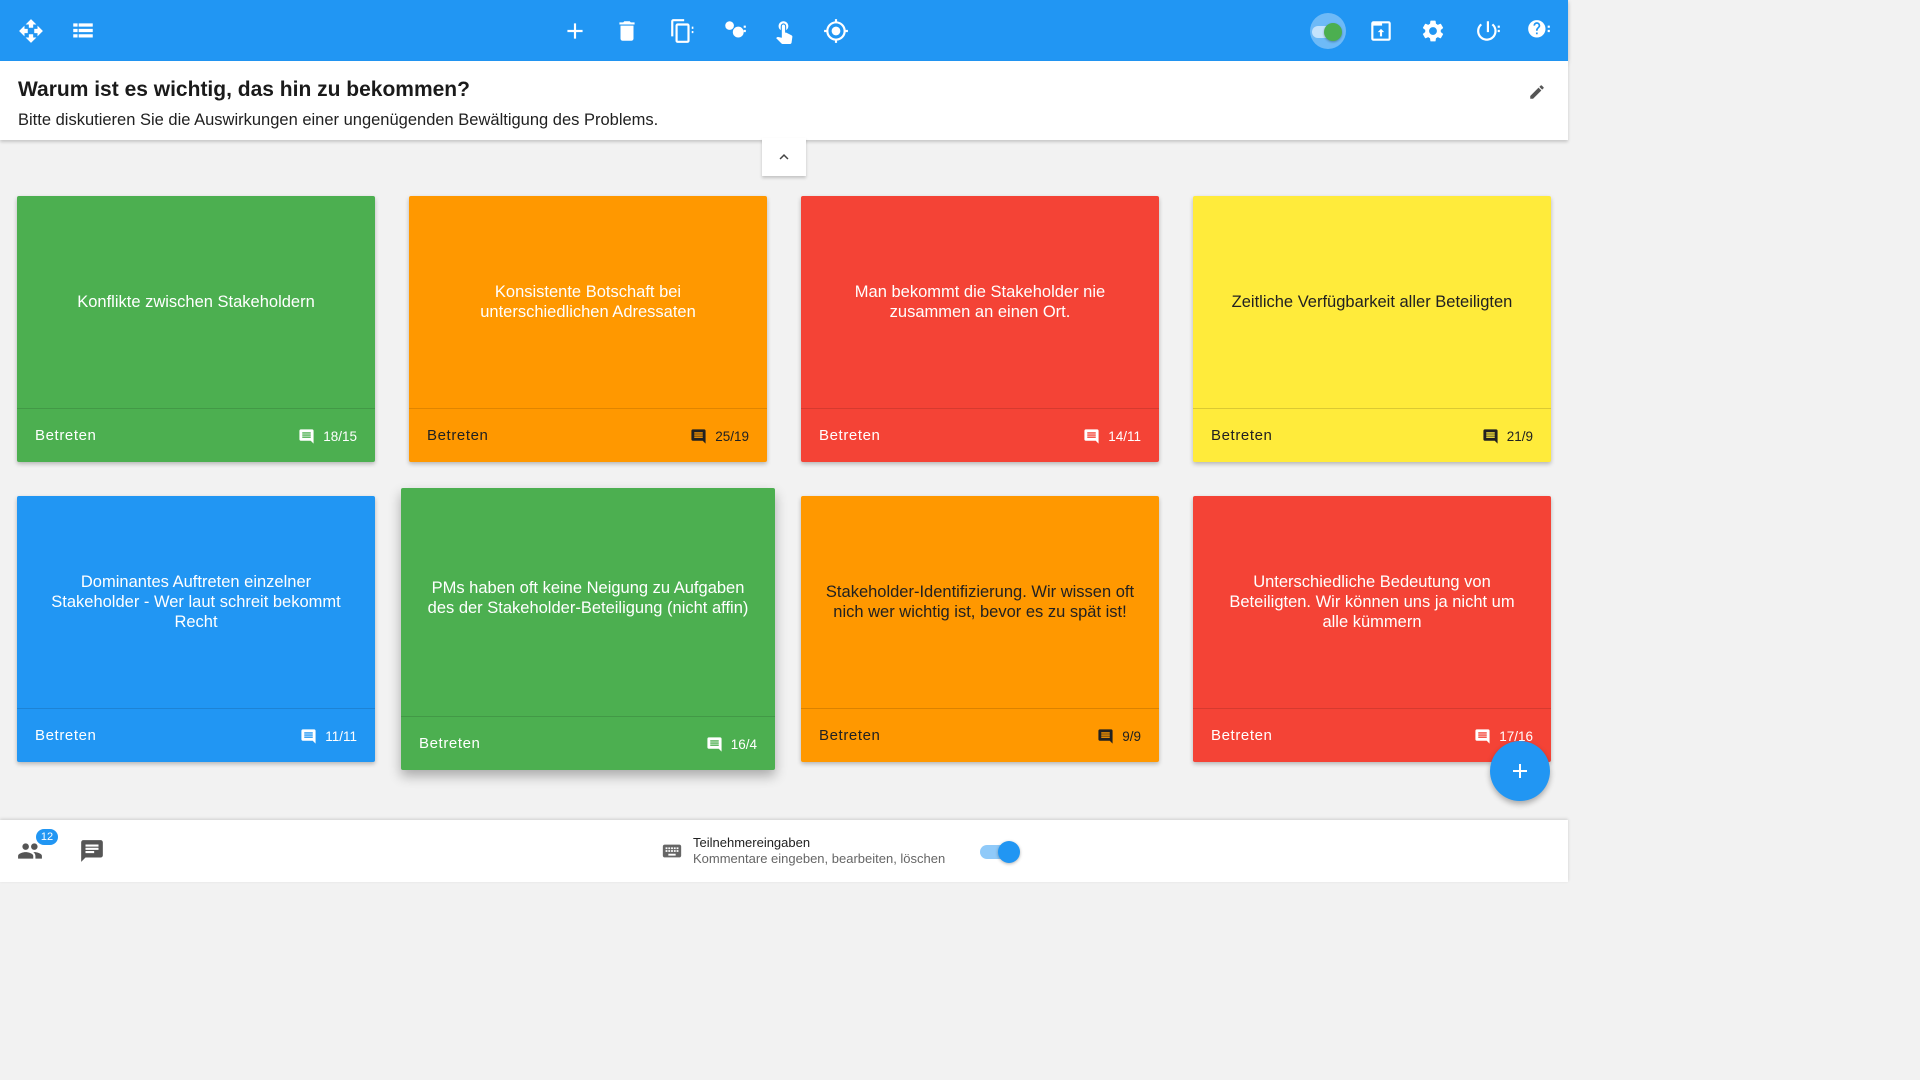  Describe the element at coordinates (836, 31) in the screenshot. I see `target-icon` at that location.